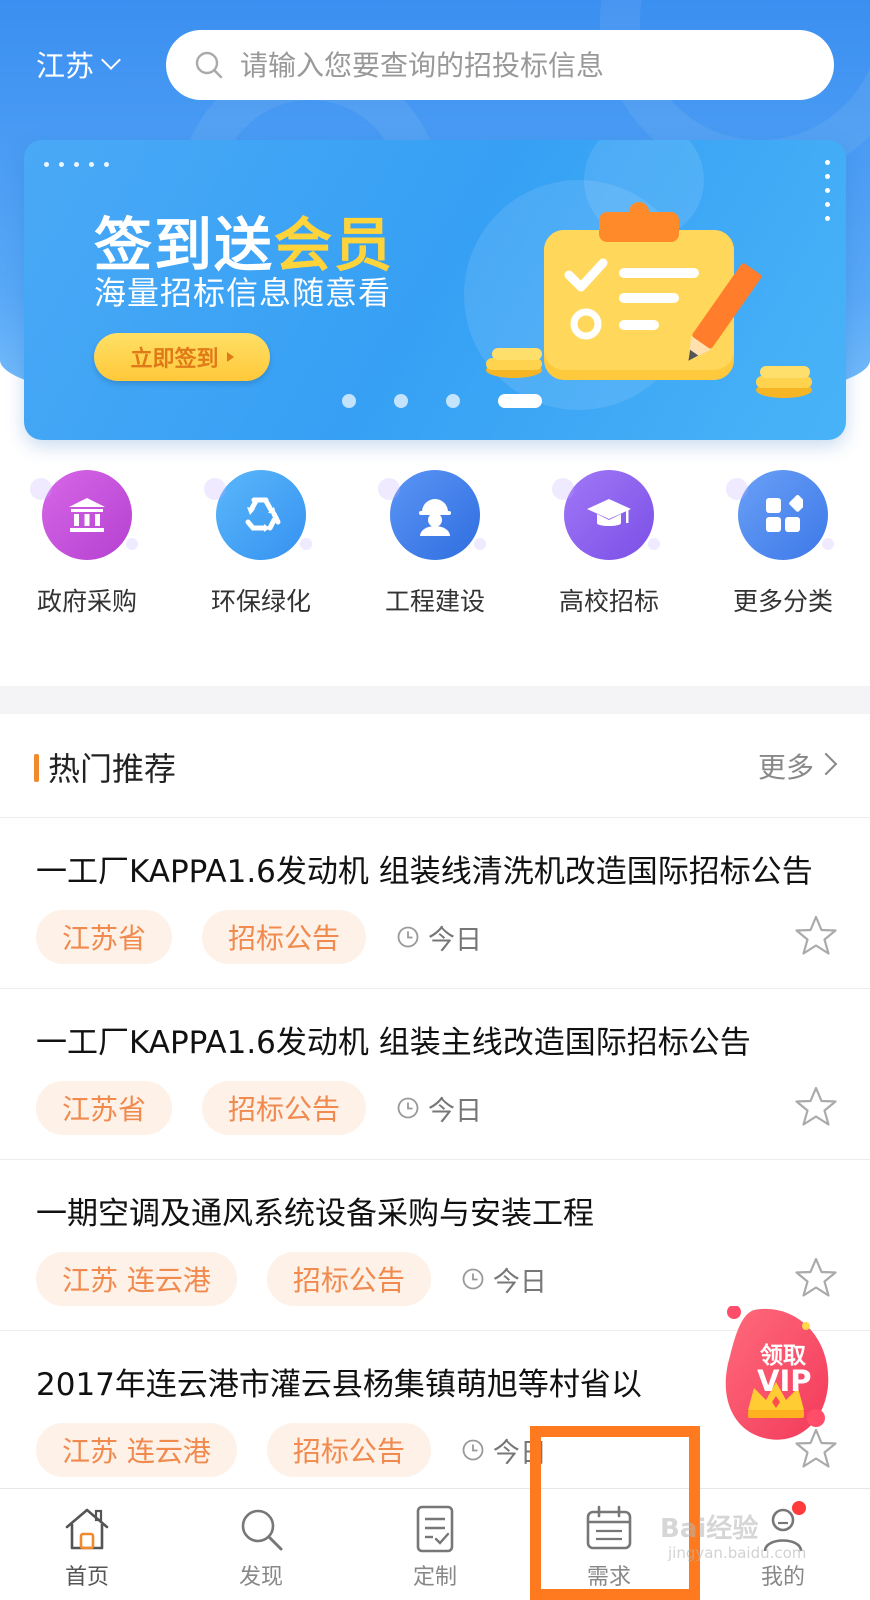 The width and height of the screenshot is (870, 1600). I want to click on category-label: 政府采购, so click(86, 601).